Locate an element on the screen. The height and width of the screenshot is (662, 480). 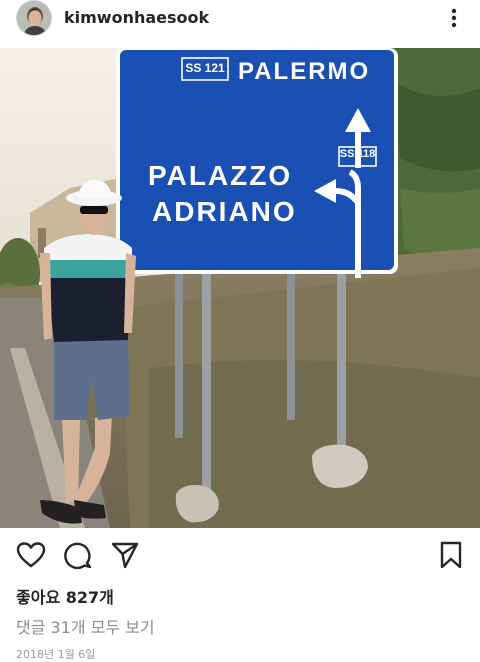
username: kimwonhaesook is located at coordinates (136, 17).